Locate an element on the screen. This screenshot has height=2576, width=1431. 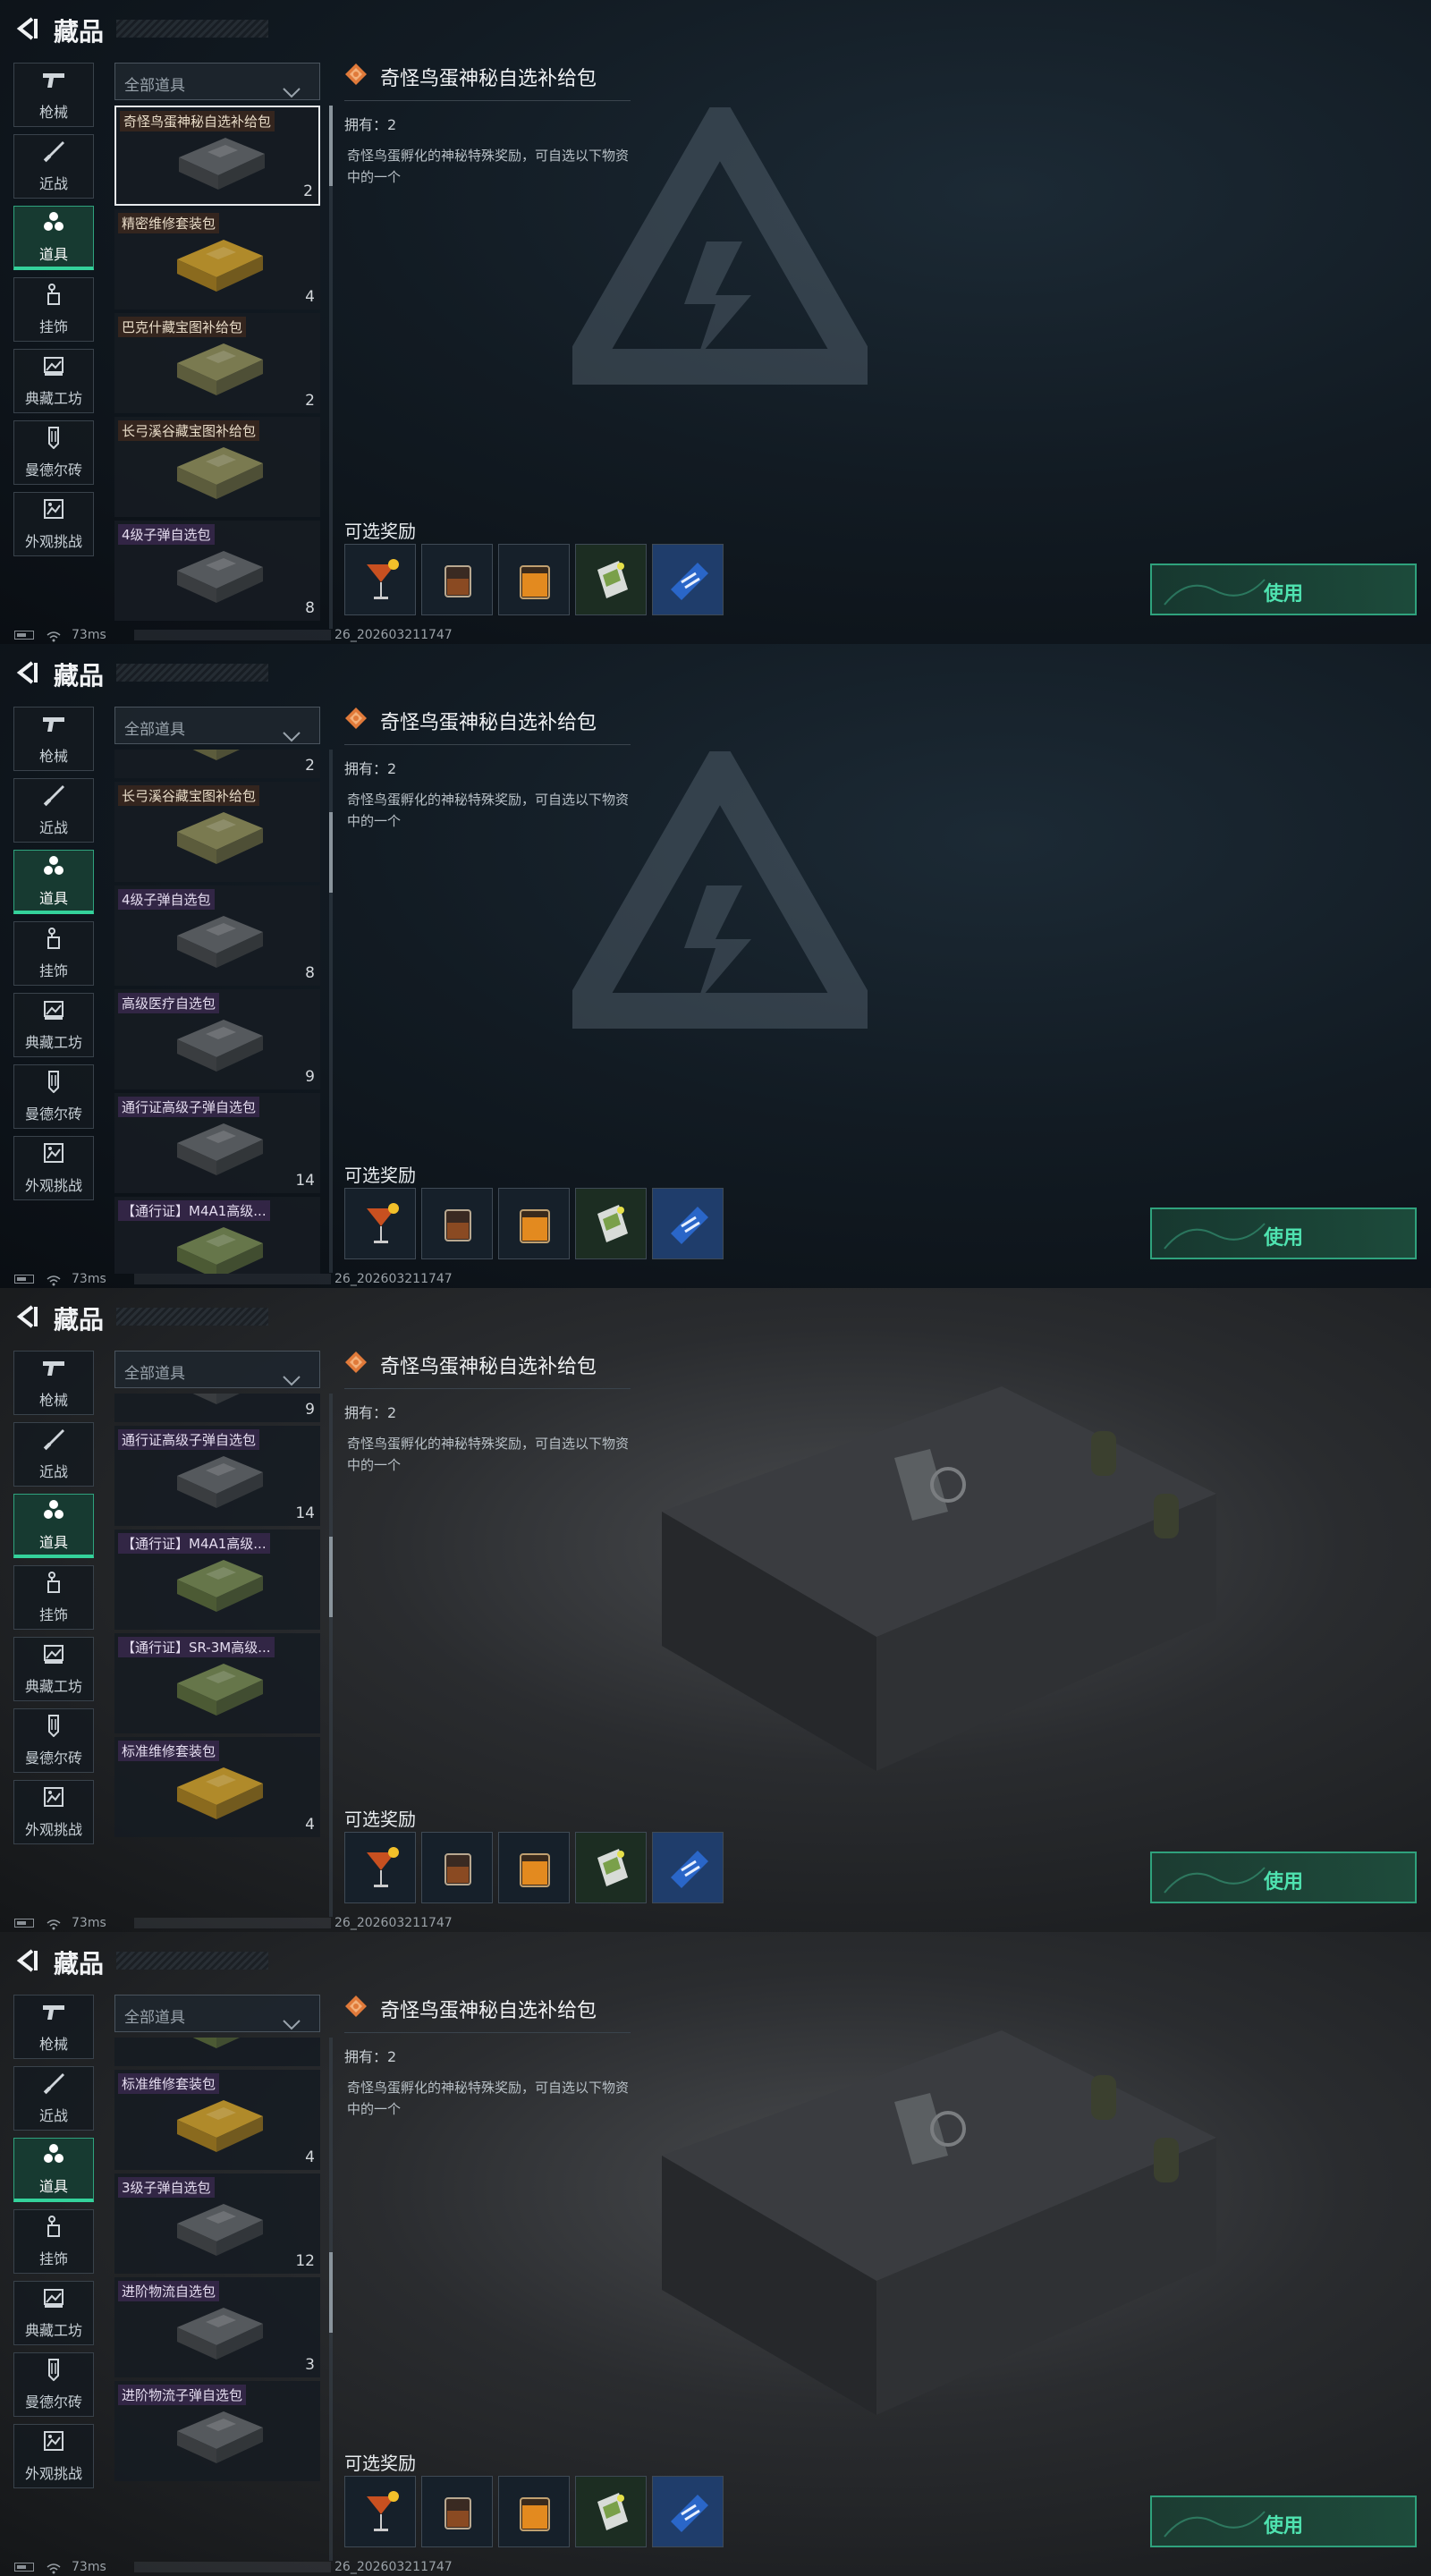
list-item: 进阶物流子弹自选包 is located at coordinates (217, 2431).